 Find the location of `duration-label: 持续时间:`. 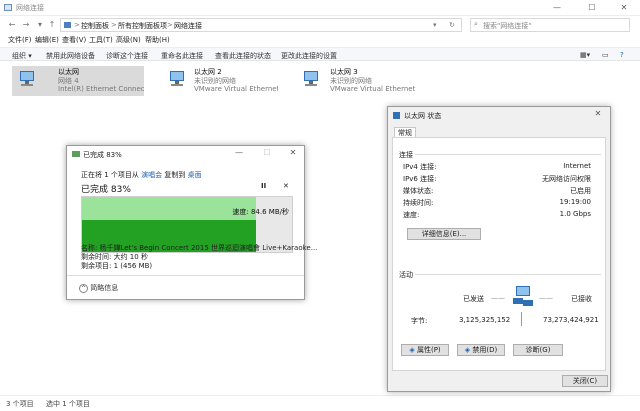

duration-label: 持续时间: is located at coordinates (418, 203).